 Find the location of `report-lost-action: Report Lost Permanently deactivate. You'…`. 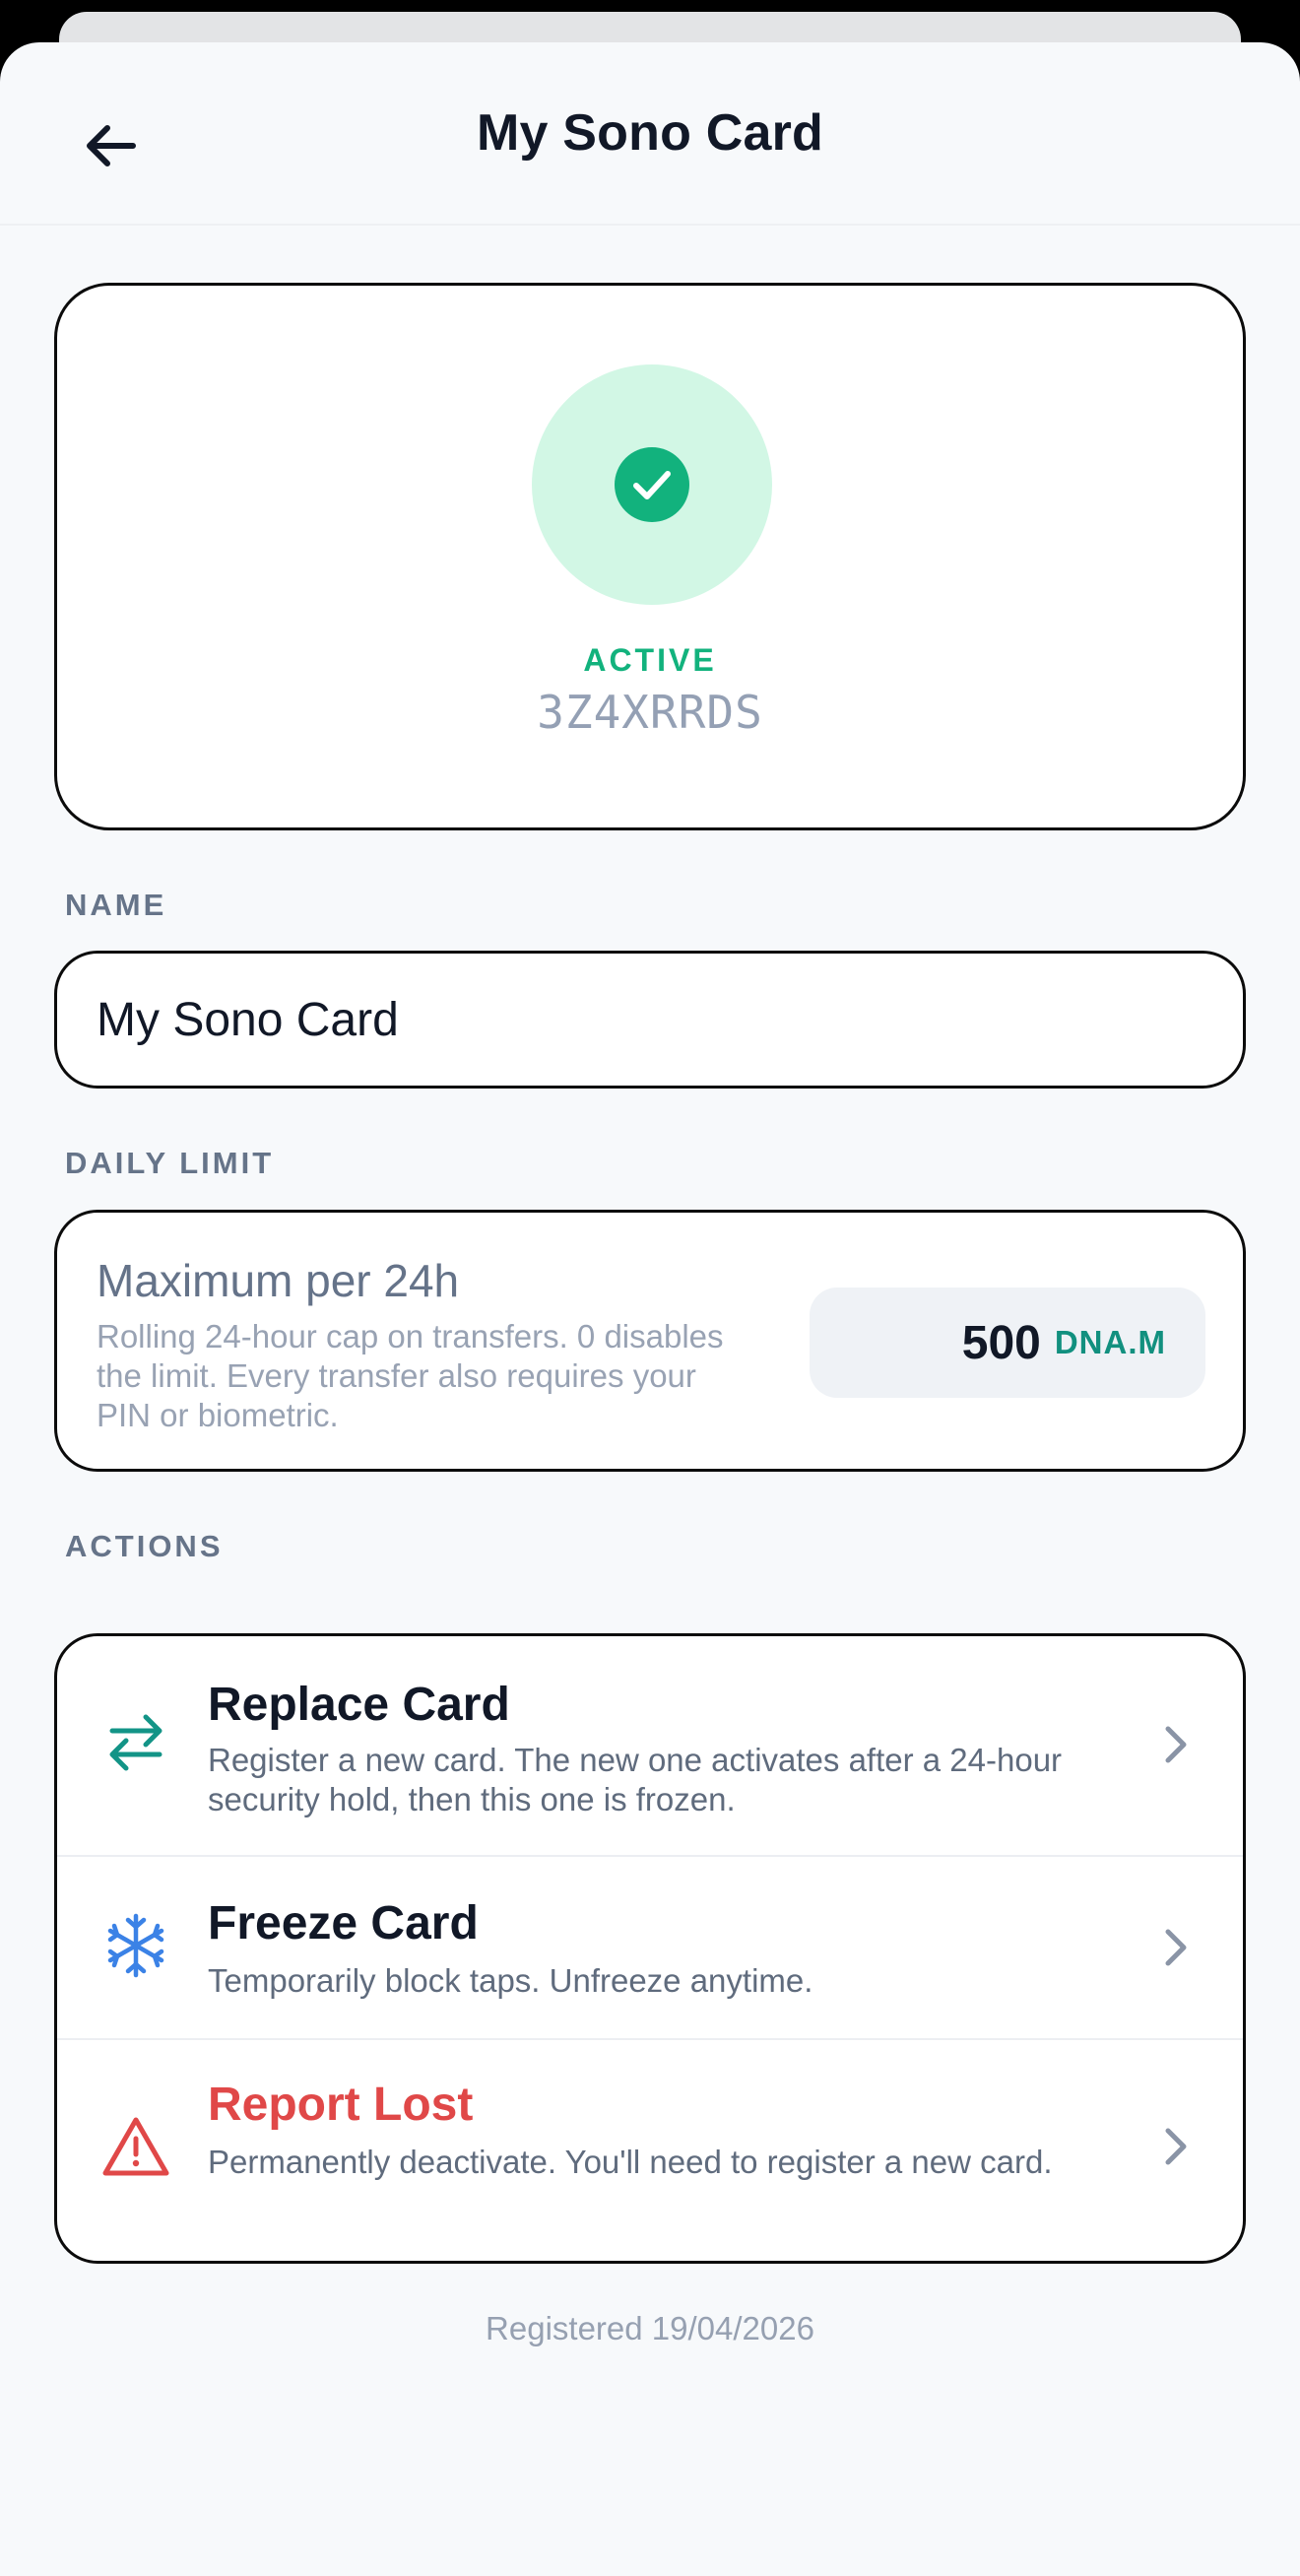

report-lost-action: Report Lost Permanently deactivate. You'… is located at coordinates (650, 2149).